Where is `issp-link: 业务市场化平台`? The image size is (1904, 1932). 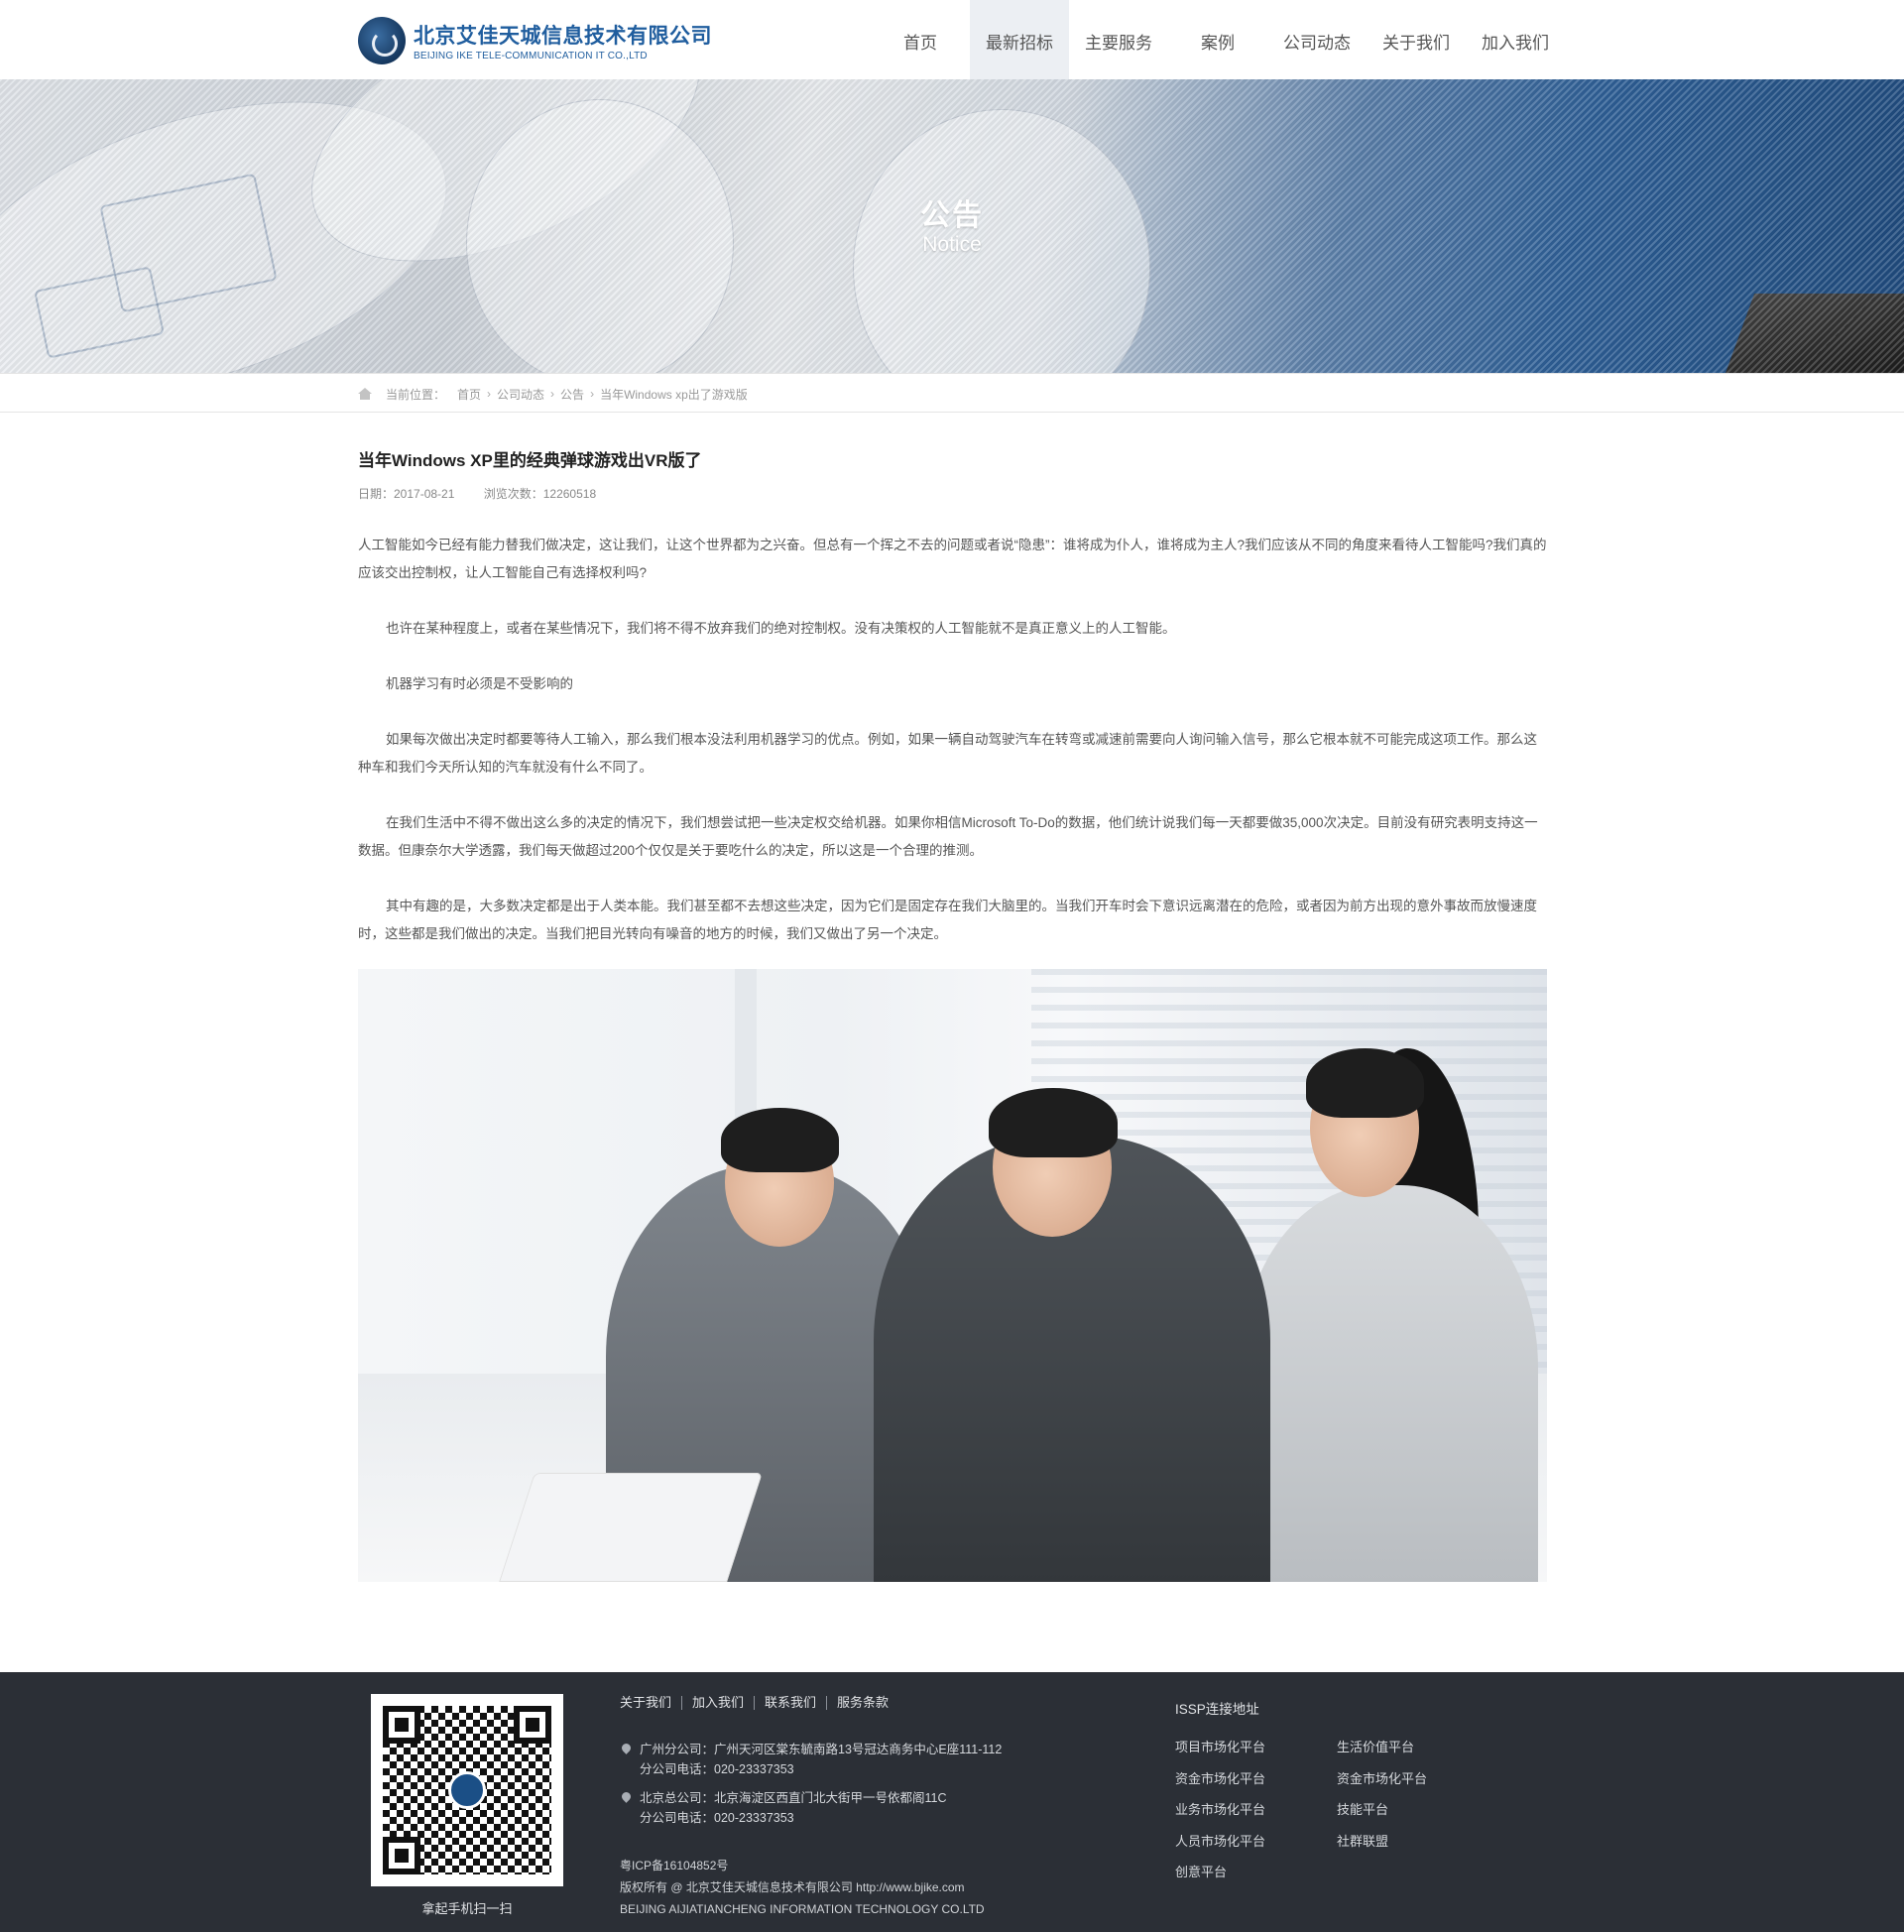 issp-link: 业务市场化平台 is located at coordinates (1220, 1815).